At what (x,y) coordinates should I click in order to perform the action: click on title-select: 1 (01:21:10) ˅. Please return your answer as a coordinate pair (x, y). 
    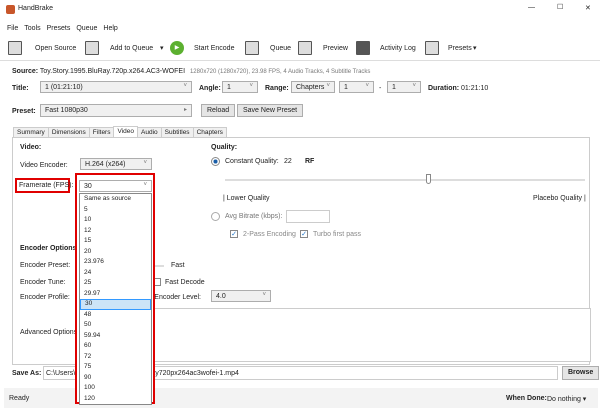
    Looking at the image, I should click on (116, 87).